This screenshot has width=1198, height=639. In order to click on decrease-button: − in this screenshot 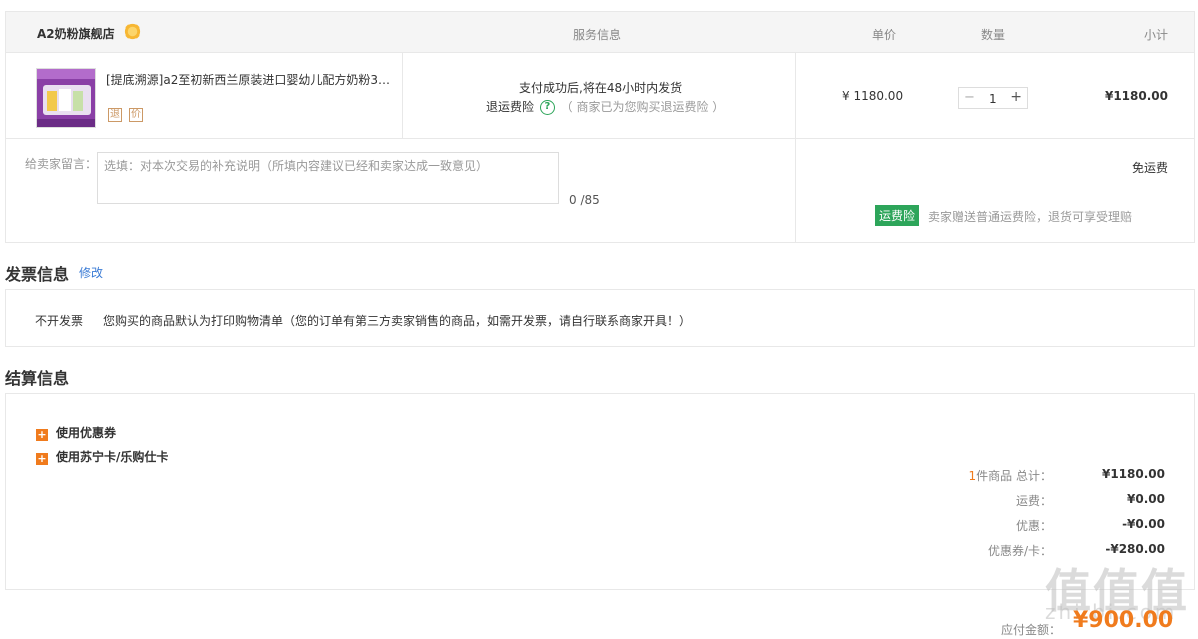, I will do `click(969, 97)`.